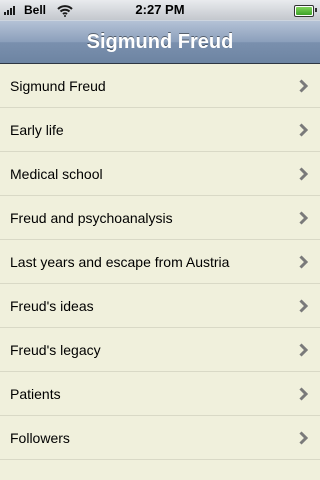 This screenshot has width=320, height=480. I want to click on list-item-label: Sigmund Freud, so click(58, 85).